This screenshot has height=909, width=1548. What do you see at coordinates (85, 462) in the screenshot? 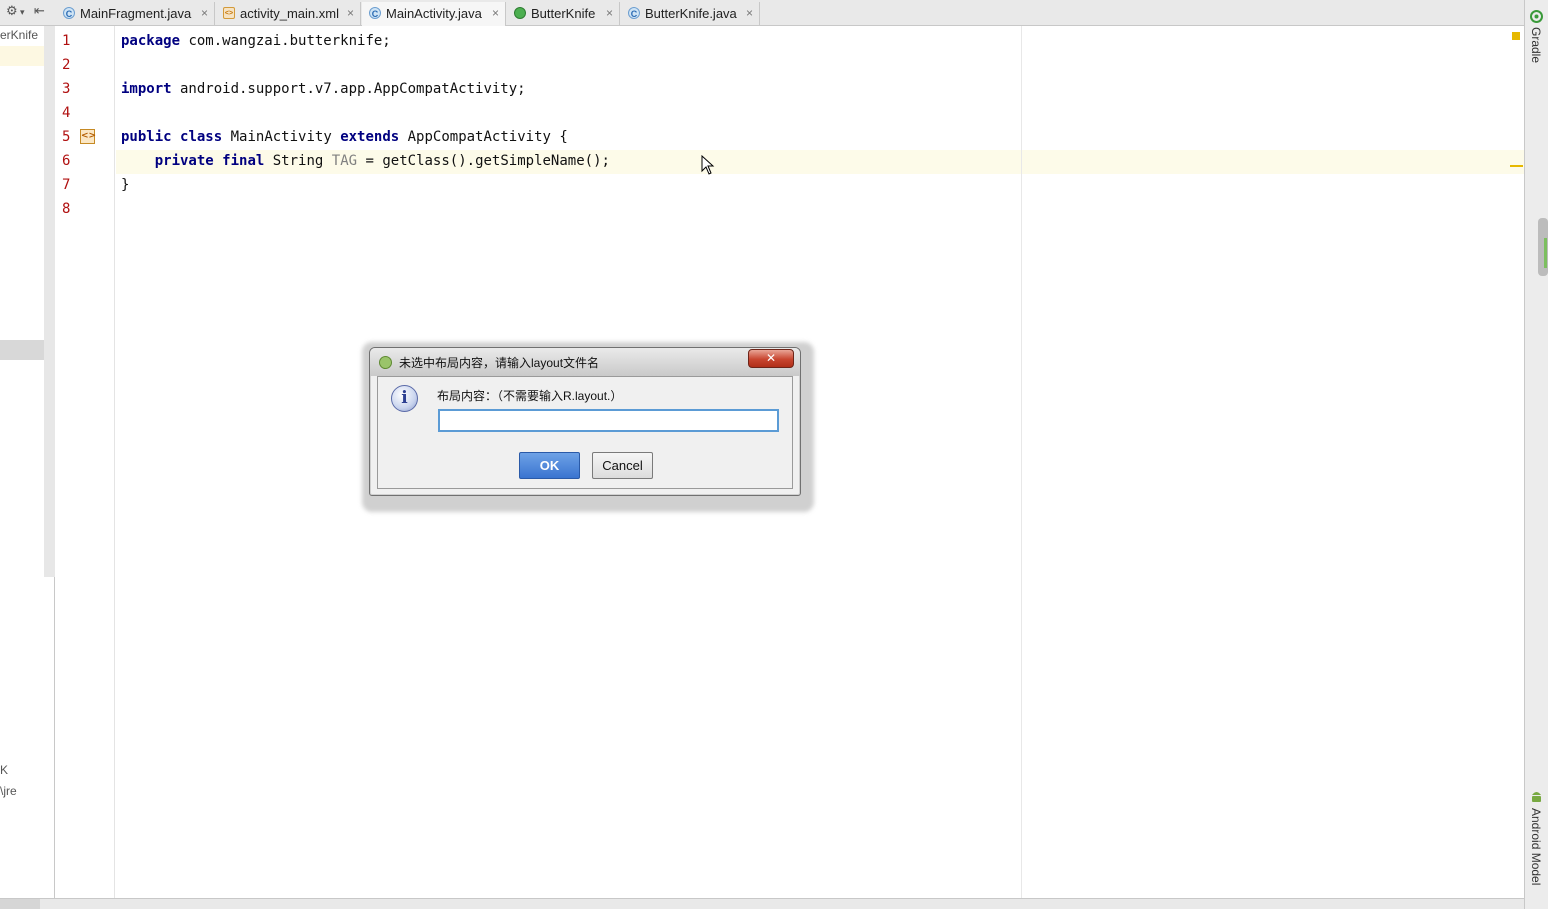
I see `line-number-gutter: 1 2 3 4 5 6 7 8 <>` at bounding box center [85, 462].